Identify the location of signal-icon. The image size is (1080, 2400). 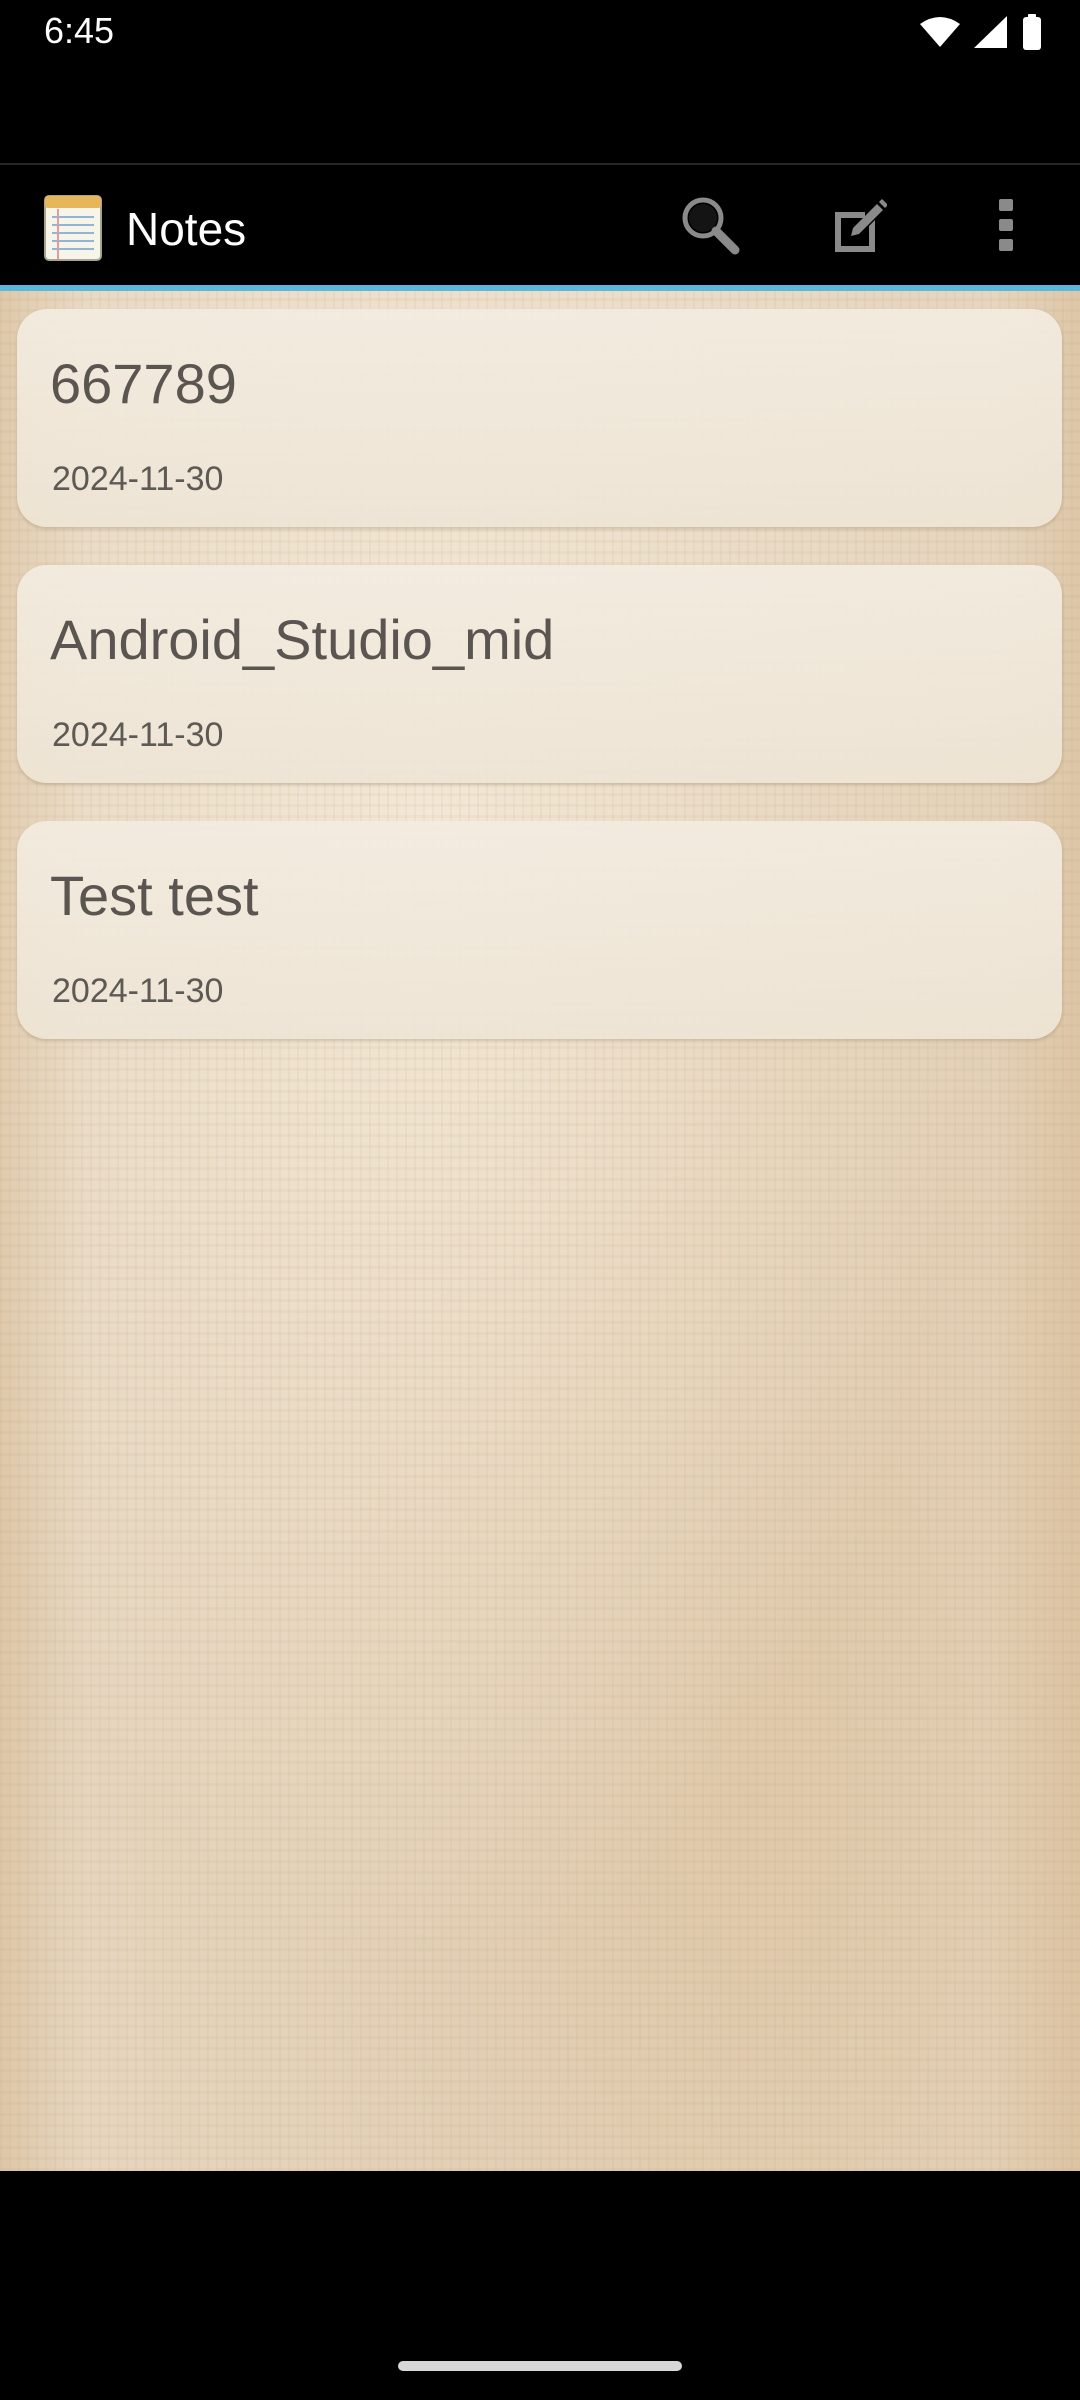
(991, 32).